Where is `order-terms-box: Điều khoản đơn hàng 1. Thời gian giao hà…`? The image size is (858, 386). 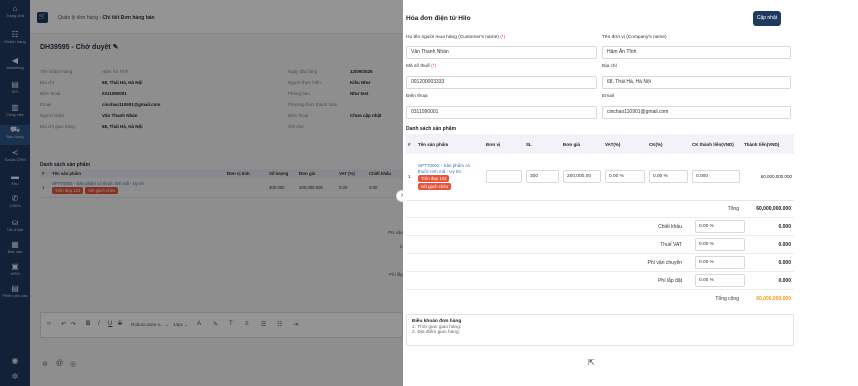
order-terms-box: Điều khoản đơn hàng 1. Thời gian giao hà… is located at coordinates (600, 330).